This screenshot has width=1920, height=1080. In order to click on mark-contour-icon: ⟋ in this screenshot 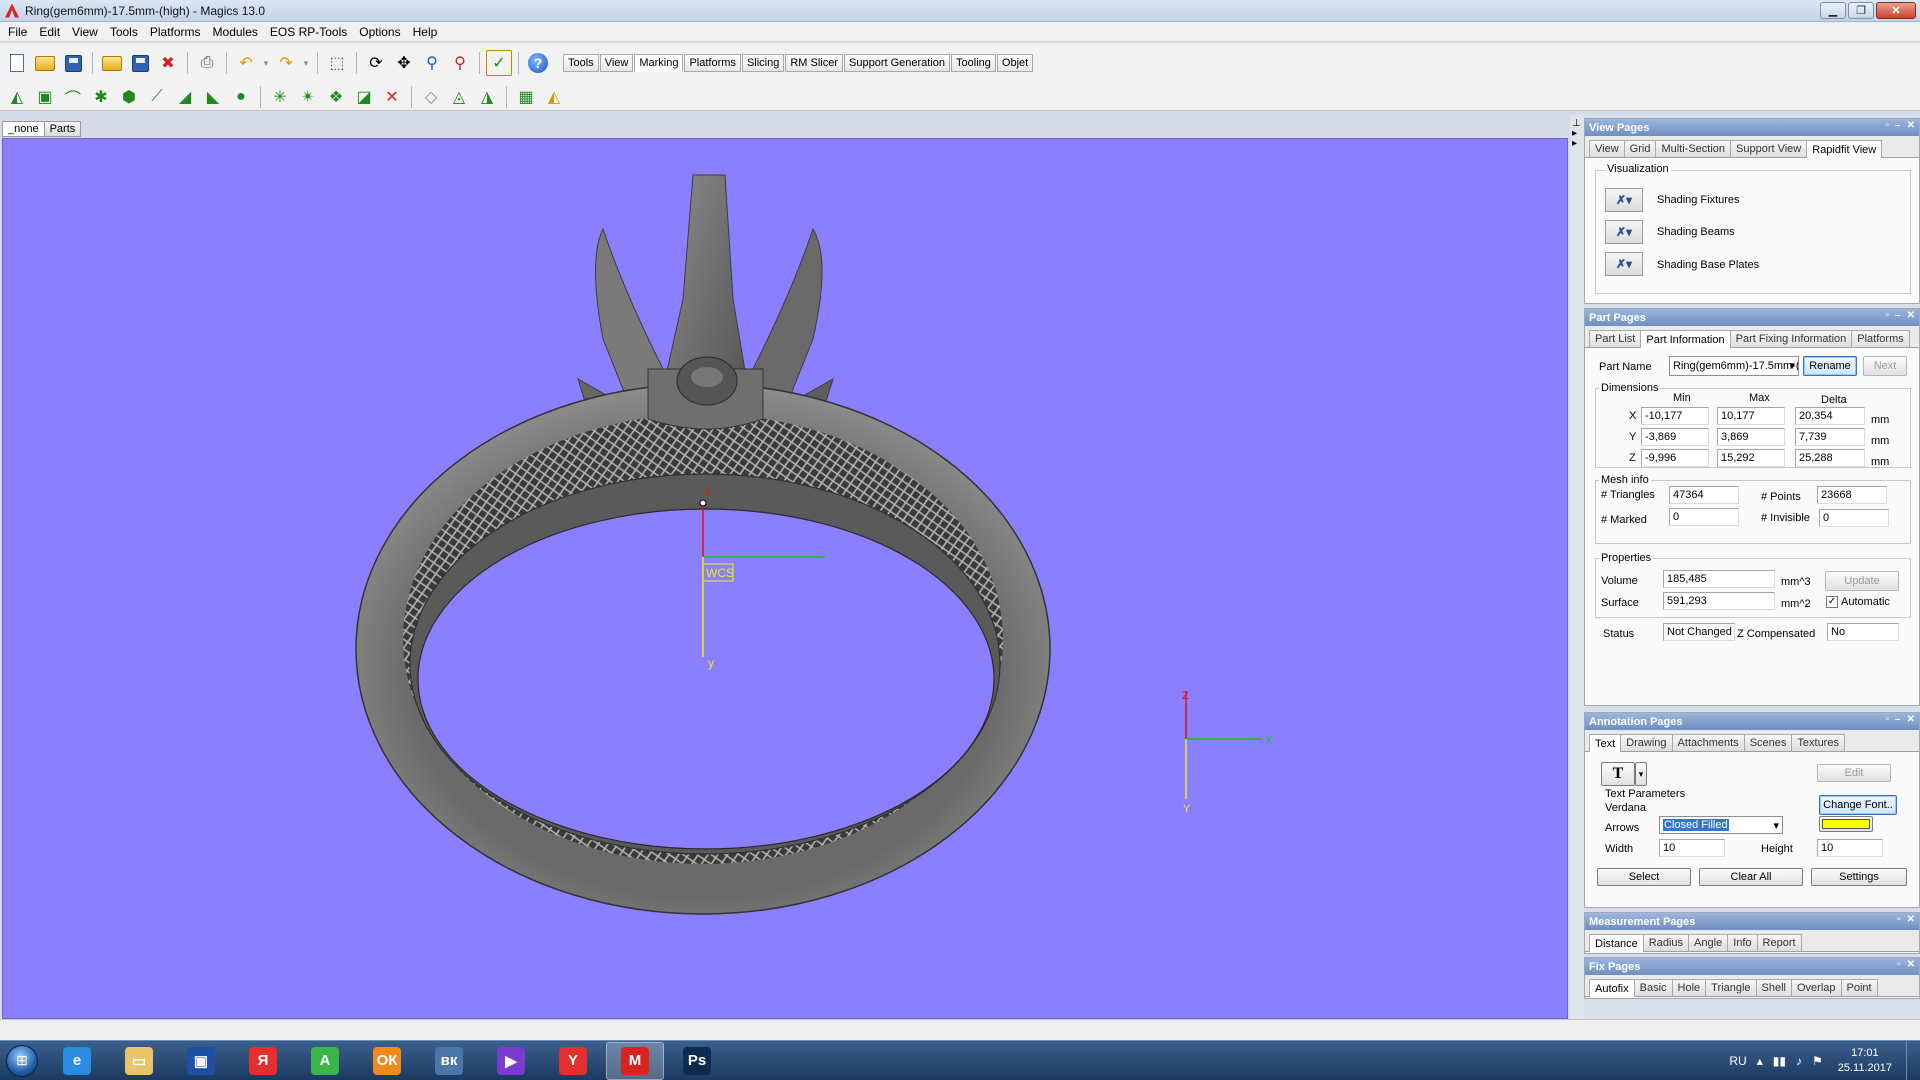, I will do `click(157, 97)`.